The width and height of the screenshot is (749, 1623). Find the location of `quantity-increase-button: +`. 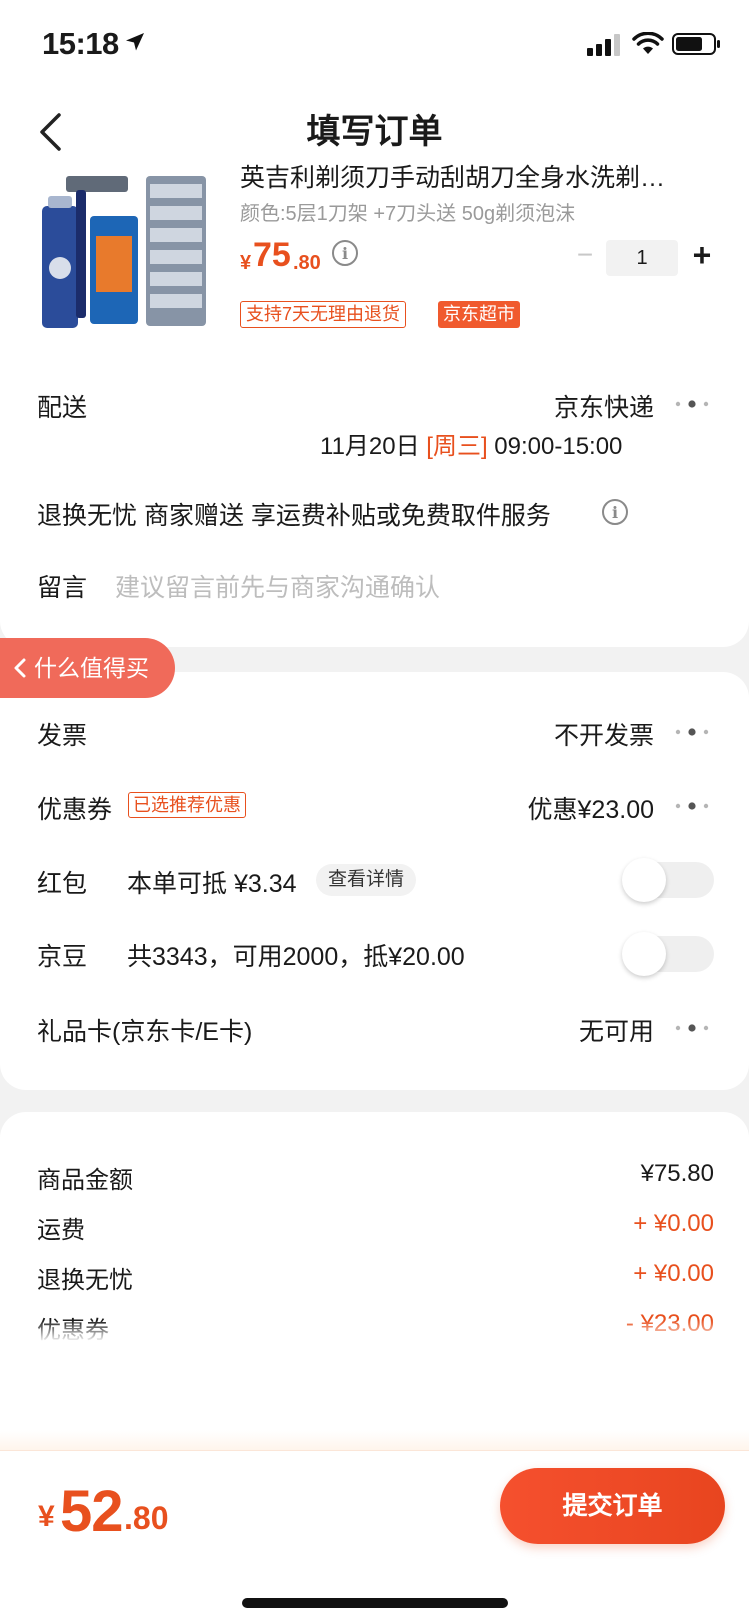

quantity-increase-button: + is located at coordinates (702, 255).